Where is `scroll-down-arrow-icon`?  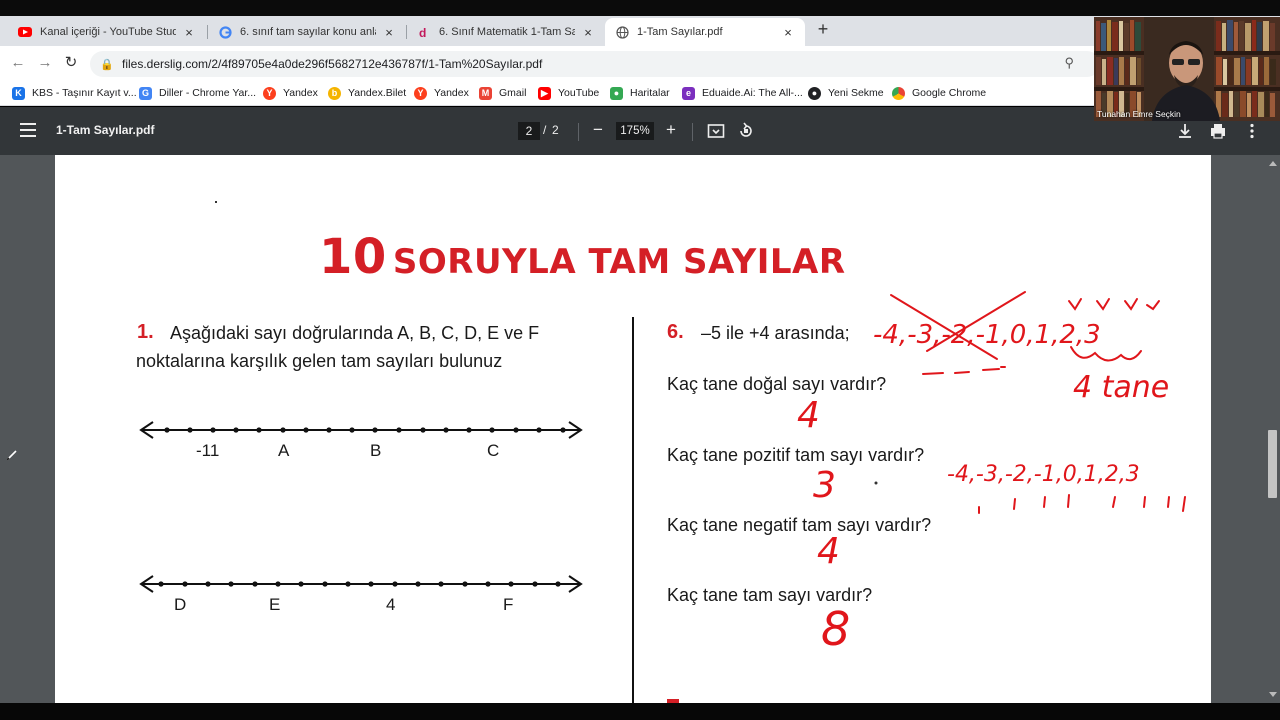
scroll-down-arrow-icon is located at coordinates (1273, 694).